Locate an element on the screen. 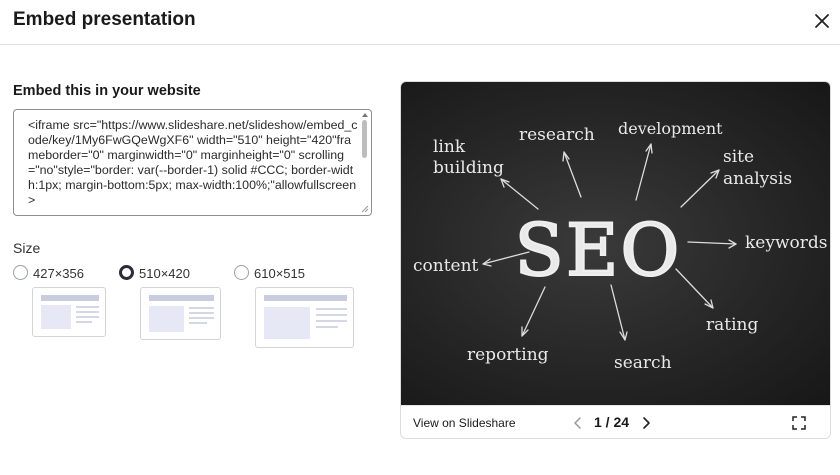 The height and width of the screenshot is (475, 840). close-button is located at coordinates (822, 21).